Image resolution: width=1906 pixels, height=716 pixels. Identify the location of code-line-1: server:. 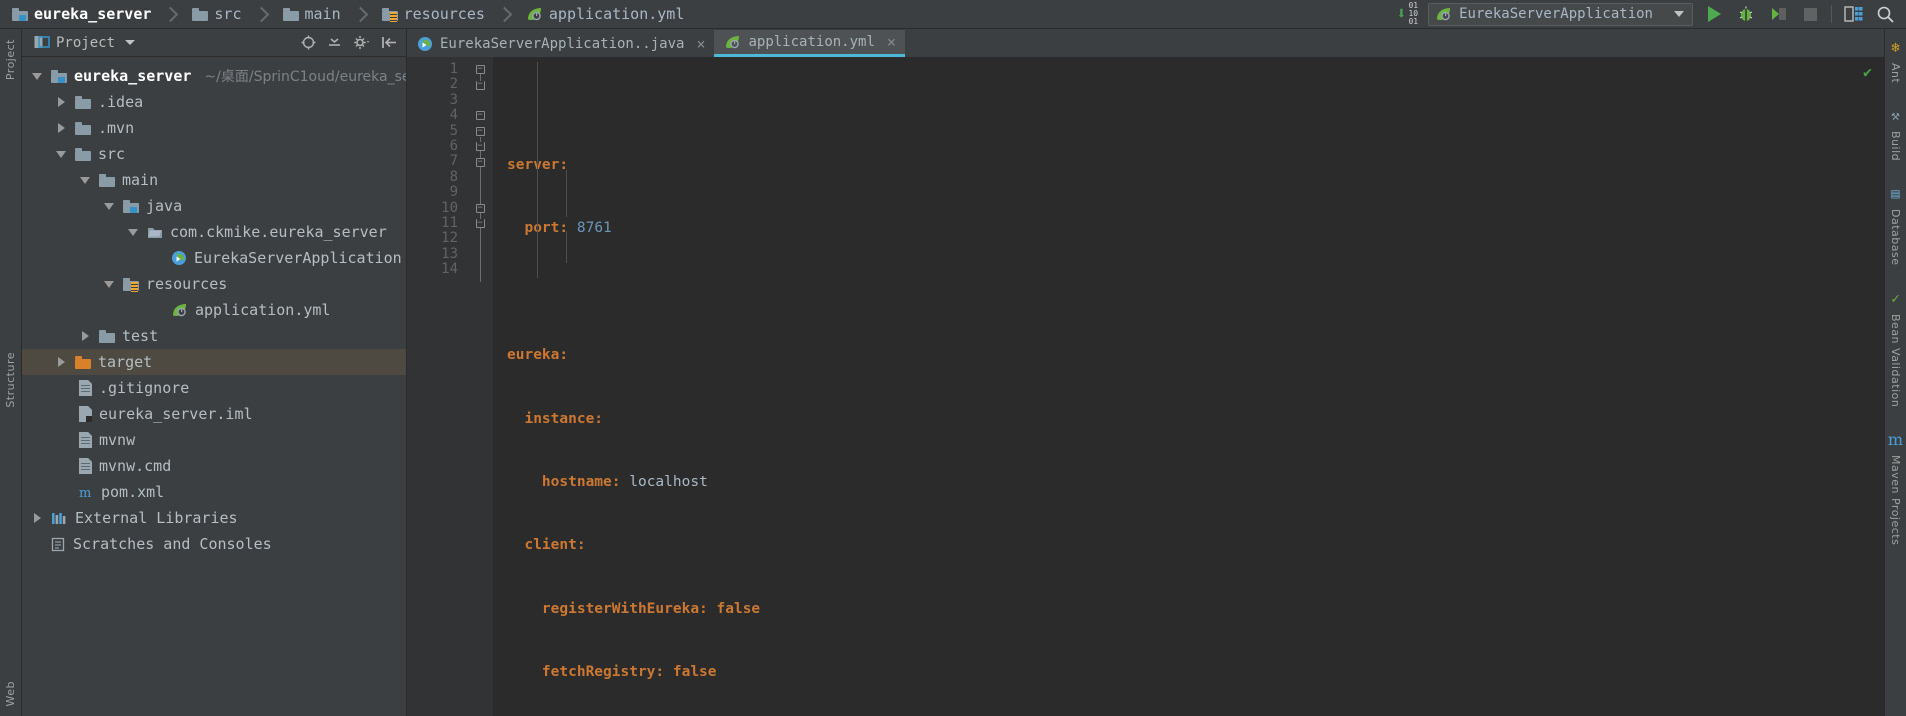
(1188, 165).